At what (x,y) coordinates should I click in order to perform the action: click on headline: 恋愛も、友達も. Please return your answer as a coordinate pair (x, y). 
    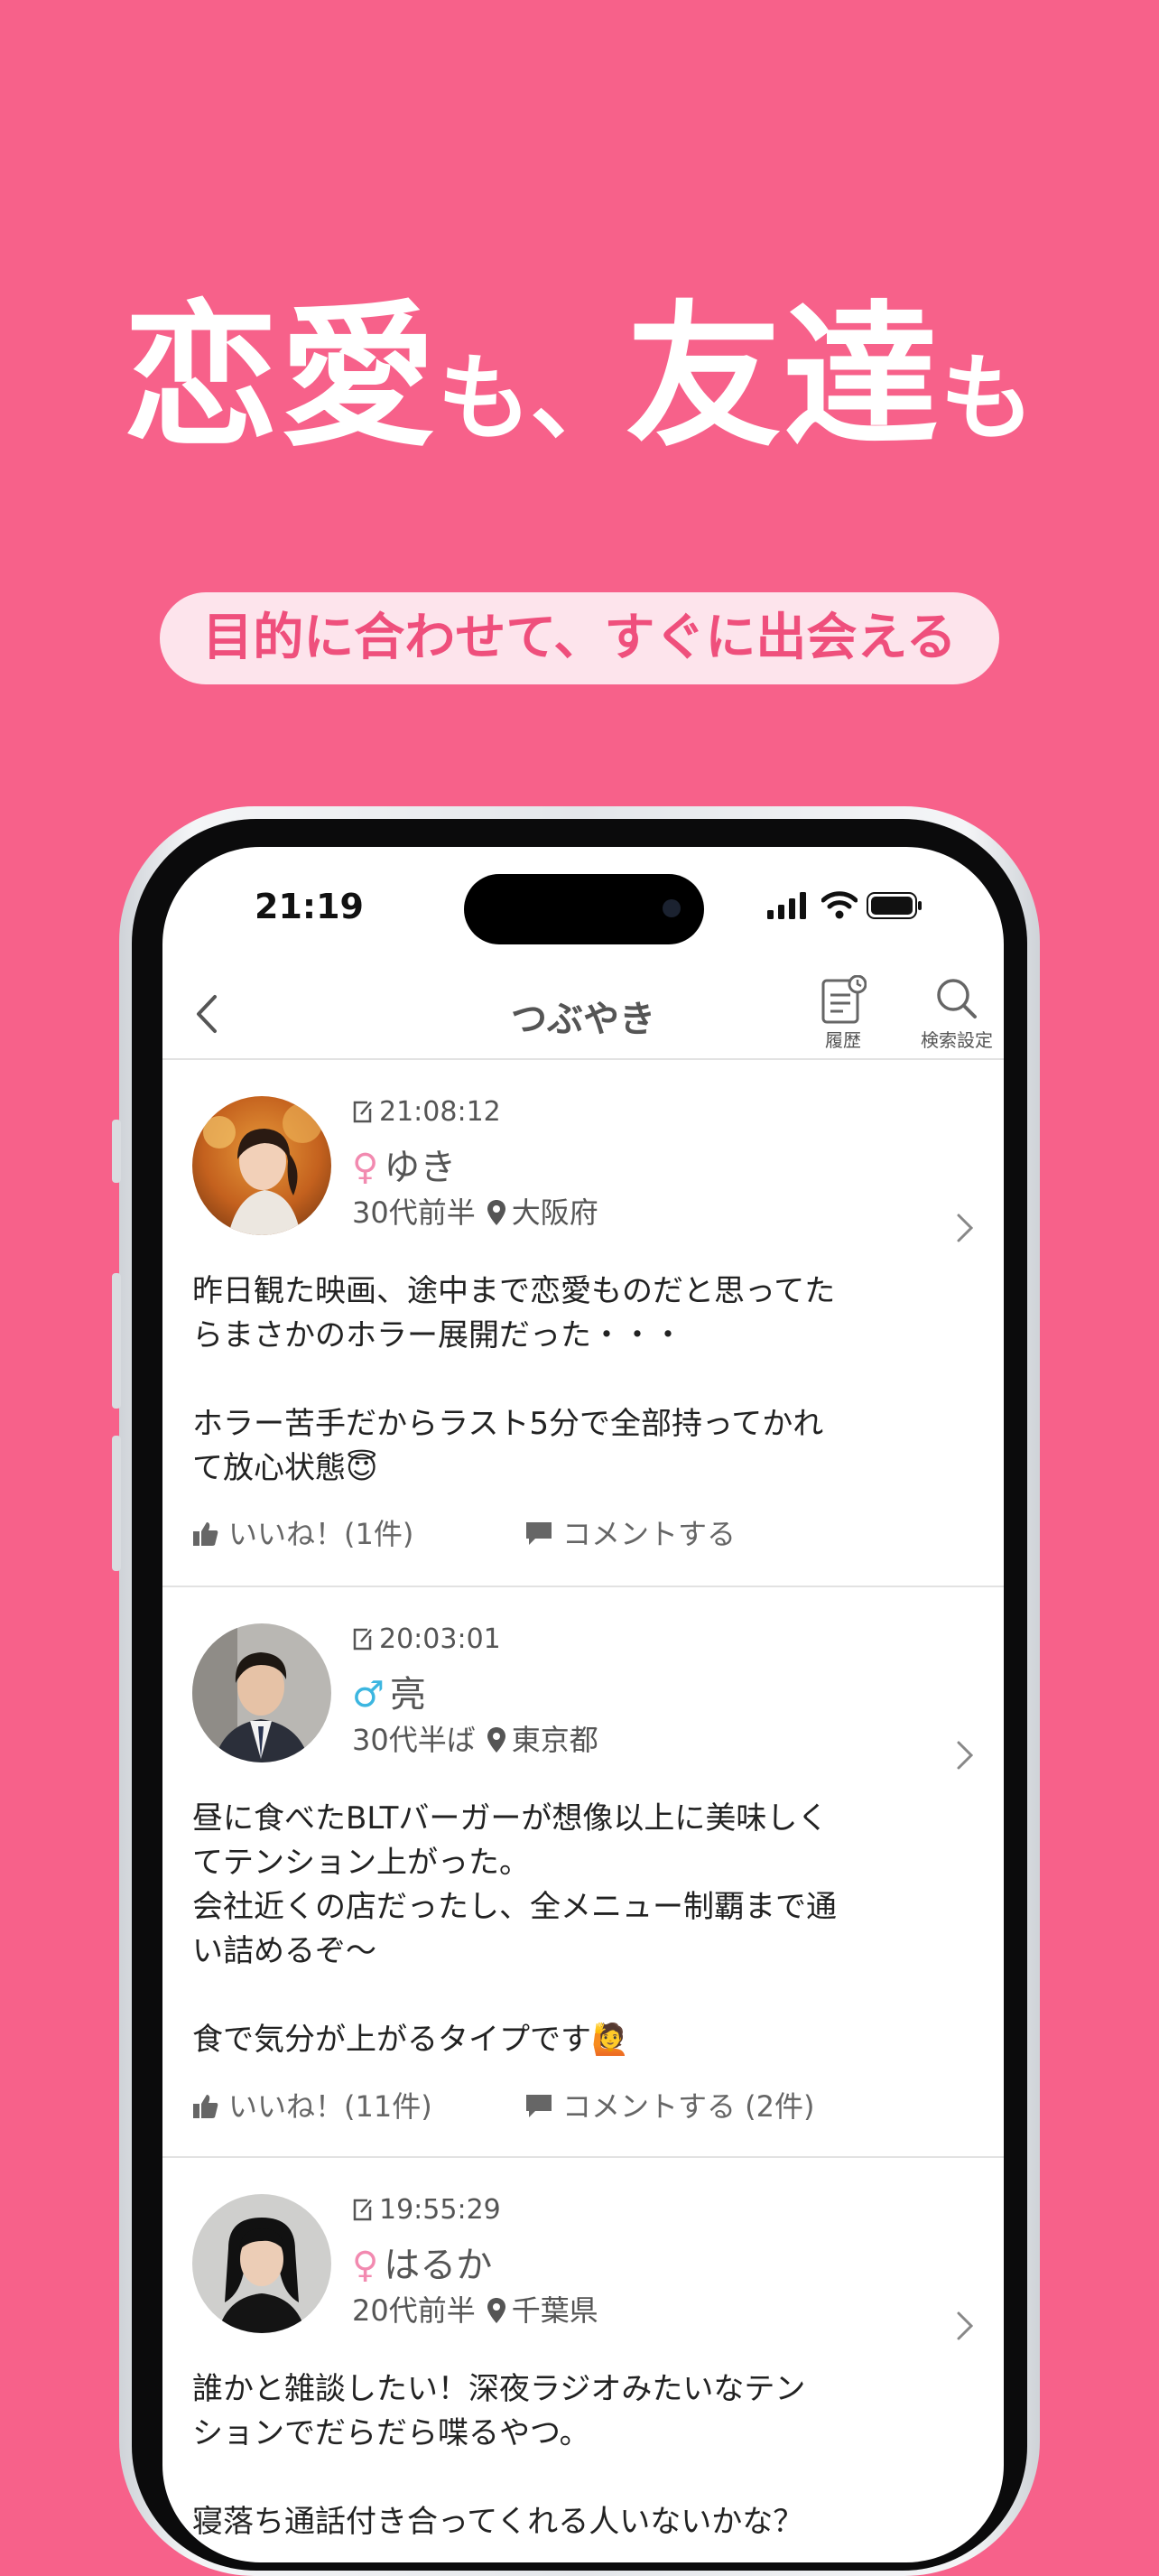
    Looking at the image, I should click on (579, 377).